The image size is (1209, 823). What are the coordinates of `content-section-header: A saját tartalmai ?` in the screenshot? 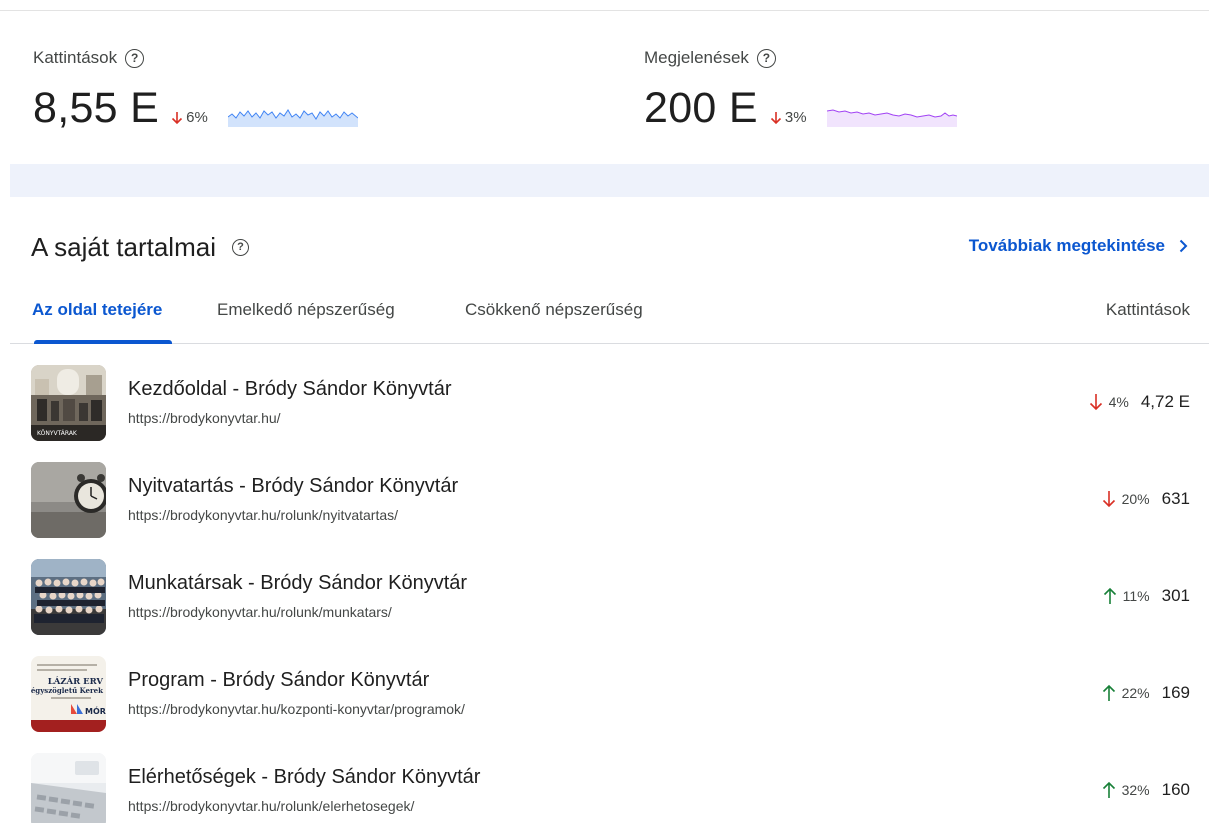 It's located at (140, 247).